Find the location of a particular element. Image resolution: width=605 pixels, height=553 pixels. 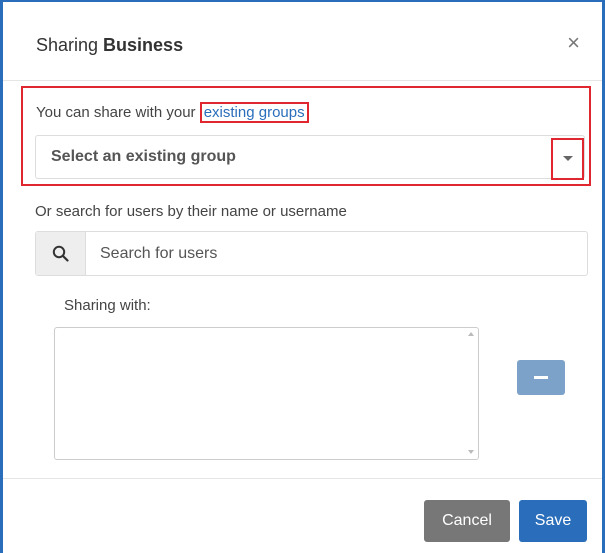

sharing-with-label: Sharing with: is located at coordinates (107, 305).